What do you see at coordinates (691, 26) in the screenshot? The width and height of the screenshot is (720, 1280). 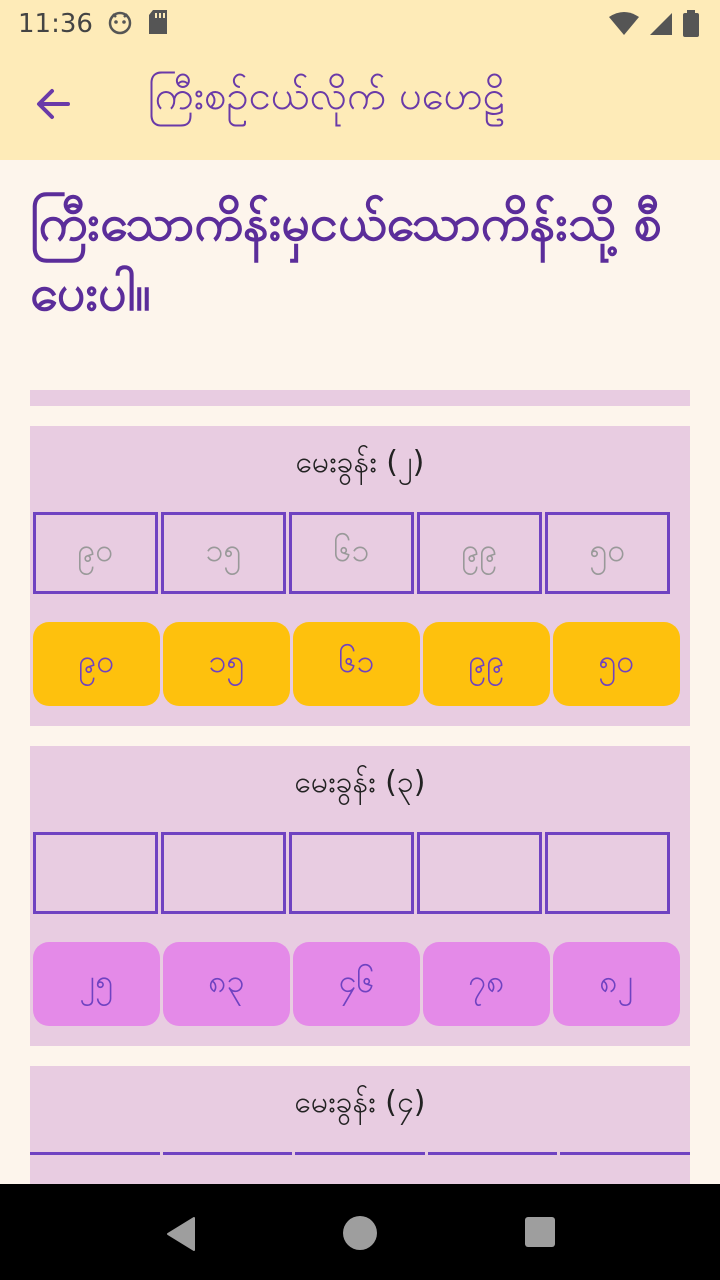 I see `battery-icon` at bounding box center [691, 26].